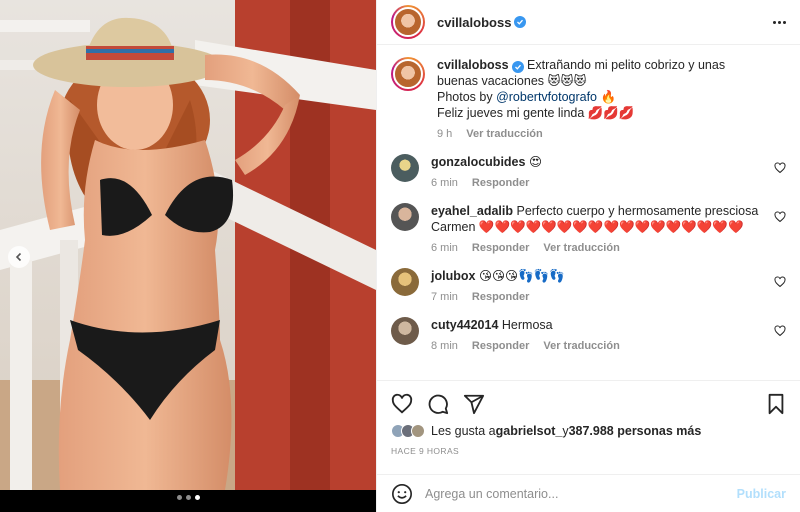 Image resolution: width=800 pixels, height=512 pixels. I want to click on comment-meta: 6 min Responder, so click(498, 183).